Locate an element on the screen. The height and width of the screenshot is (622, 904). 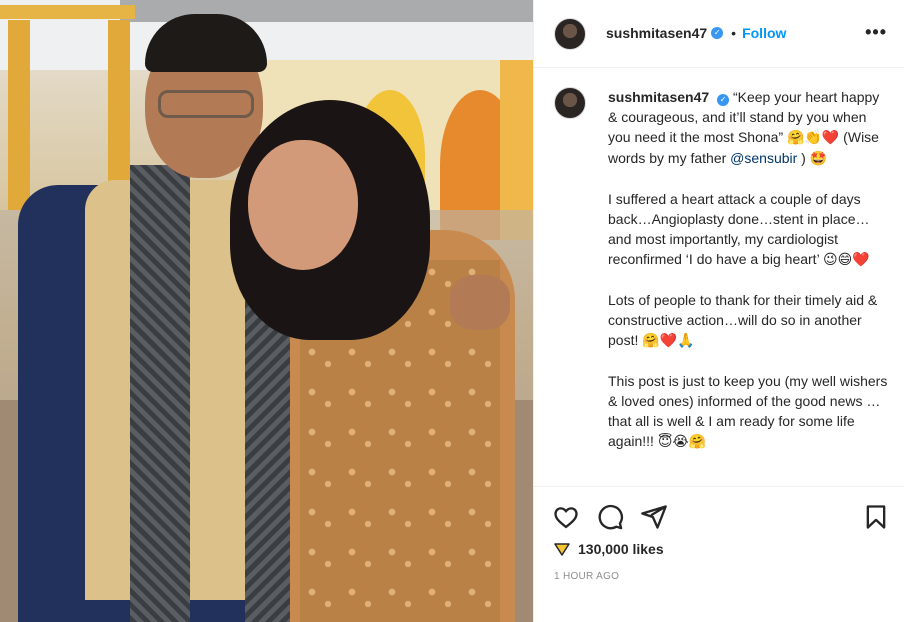
likes-emoji-icon is located at coordinates (562, 549).